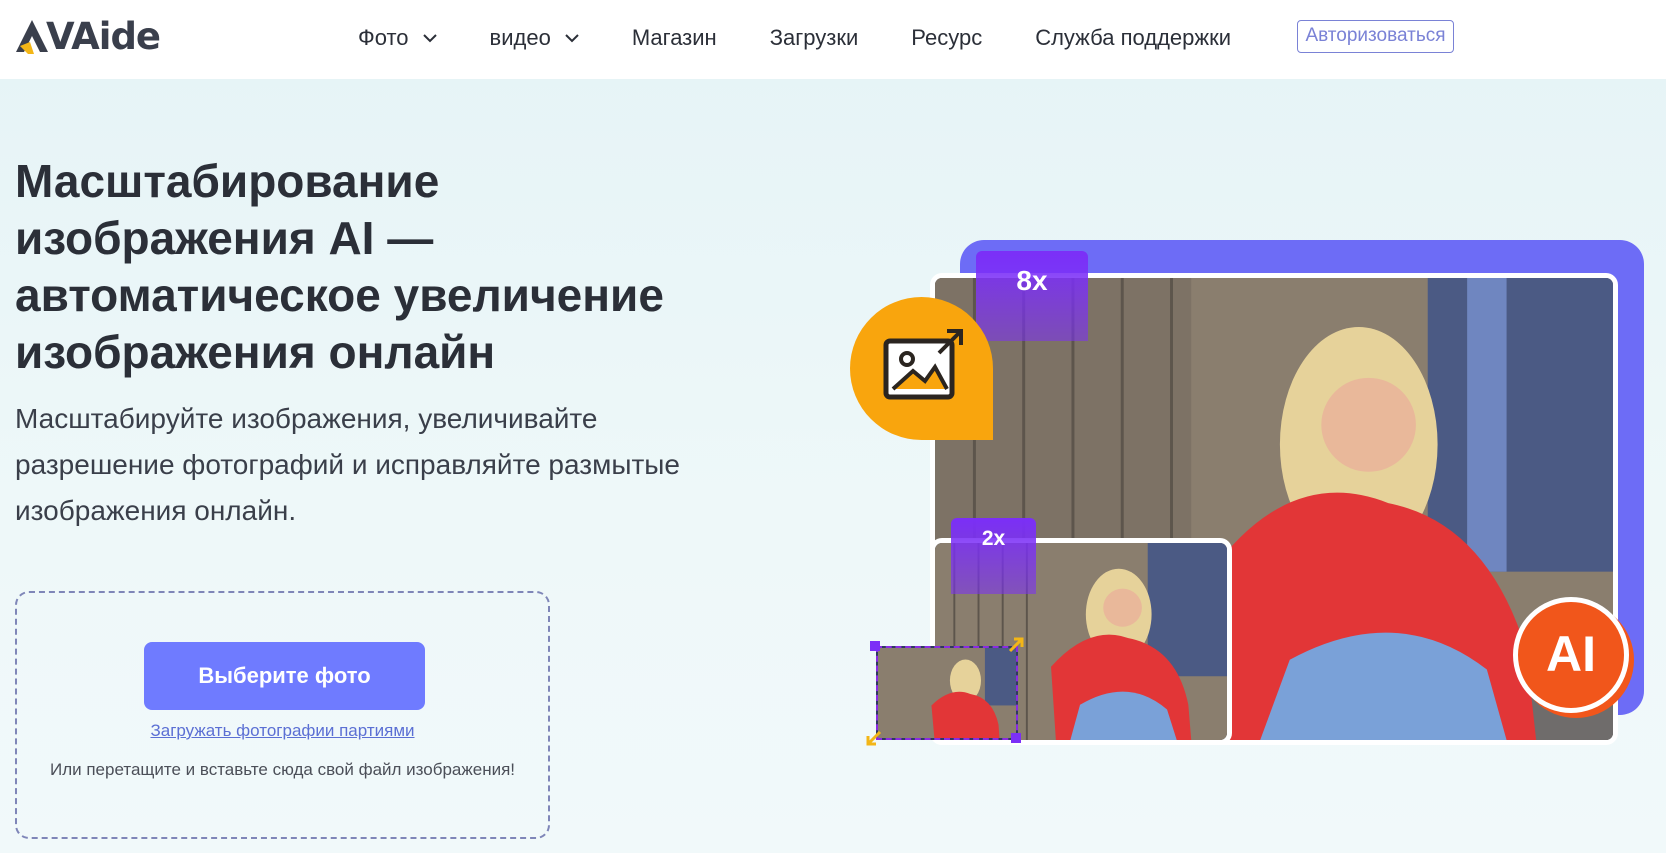  I want to click on nav-item-store-label: Магазин, so click(674, 37).